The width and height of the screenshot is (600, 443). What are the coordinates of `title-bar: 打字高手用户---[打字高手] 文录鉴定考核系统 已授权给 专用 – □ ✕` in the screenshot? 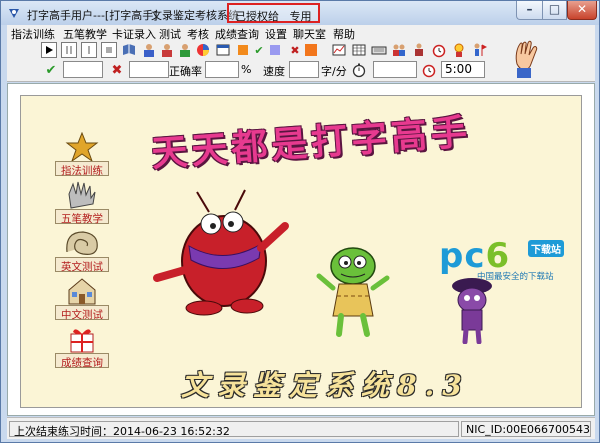 It's located at (300, 13).